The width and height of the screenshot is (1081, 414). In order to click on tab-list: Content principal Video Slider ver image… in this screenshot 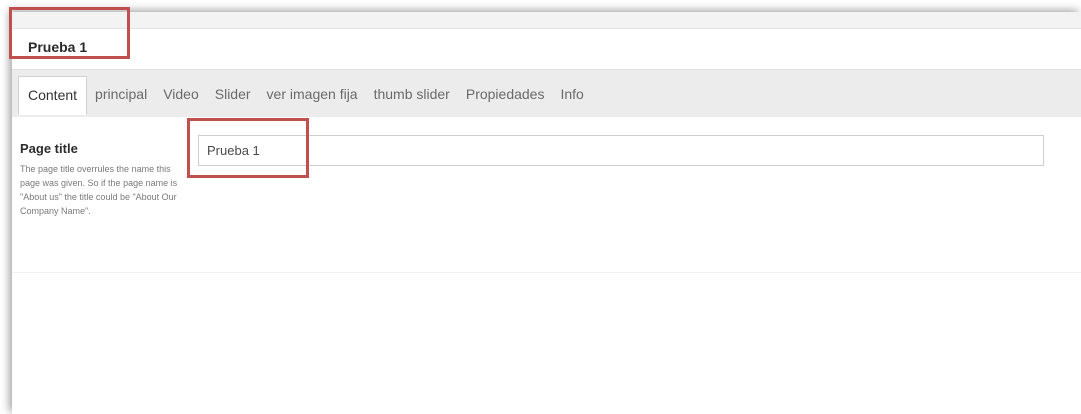, I will do `click(305, 95)`.